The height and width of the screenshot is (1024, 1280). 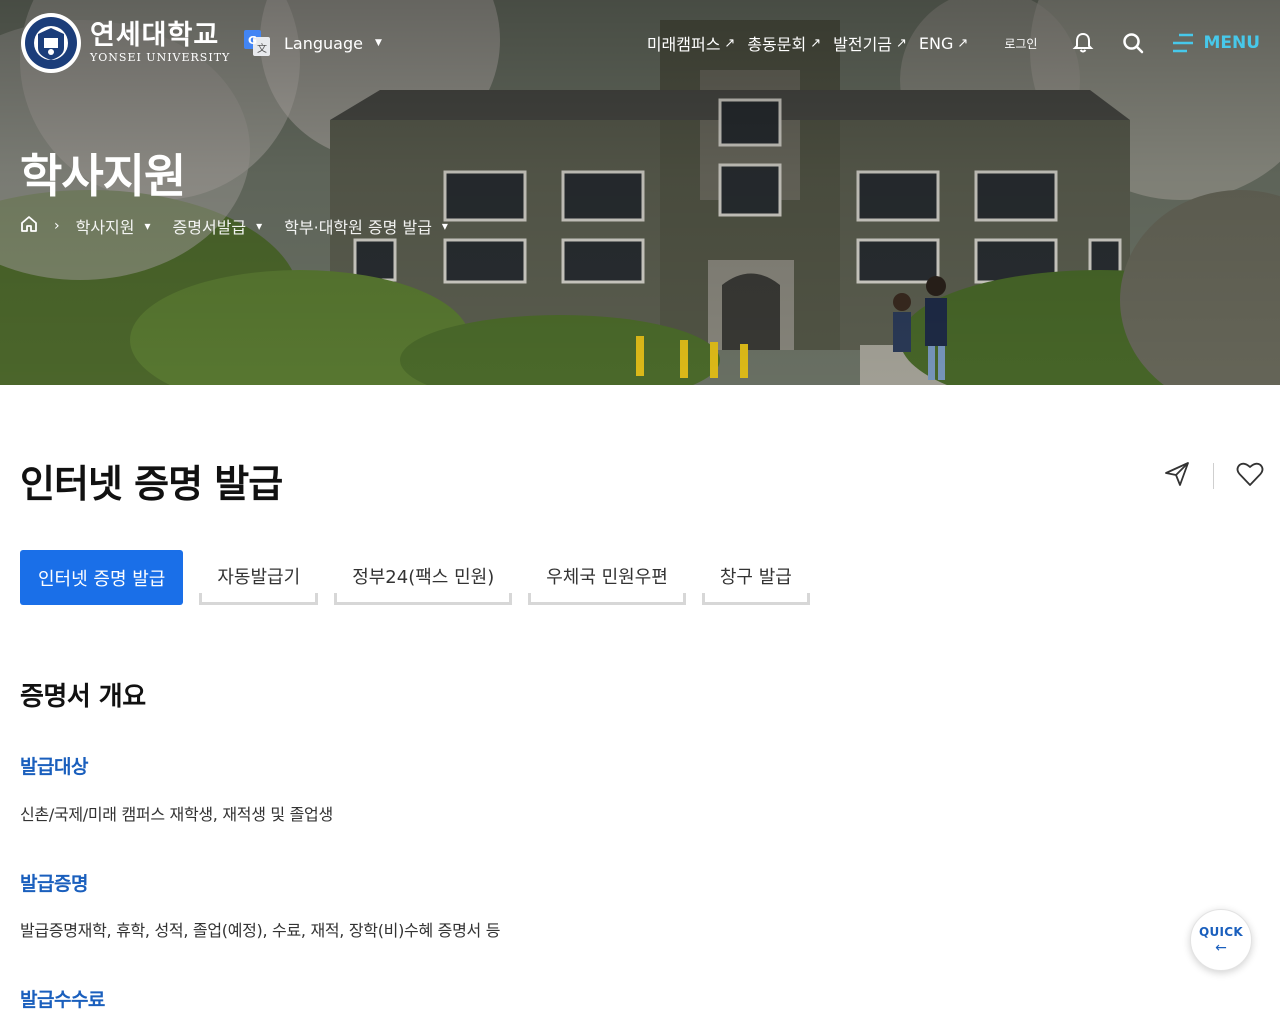 I want to click on subheading-fee: 발급수수료, so click(x=62, y=1000).